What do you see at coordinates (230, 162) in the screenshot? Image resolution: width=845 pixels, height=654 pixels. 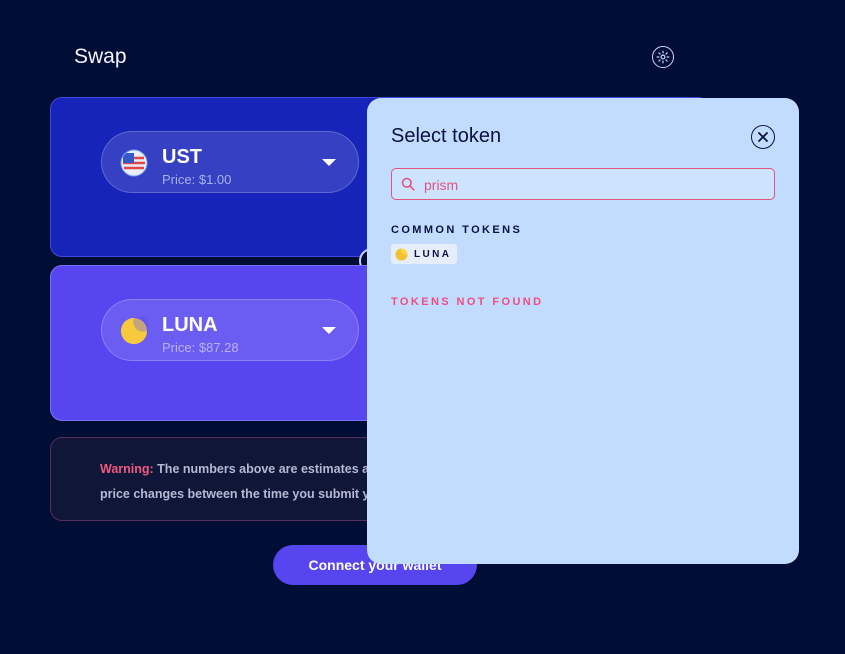 I see `from-token-selector: UST Price: $1.00` at bounding box center [230, 162].